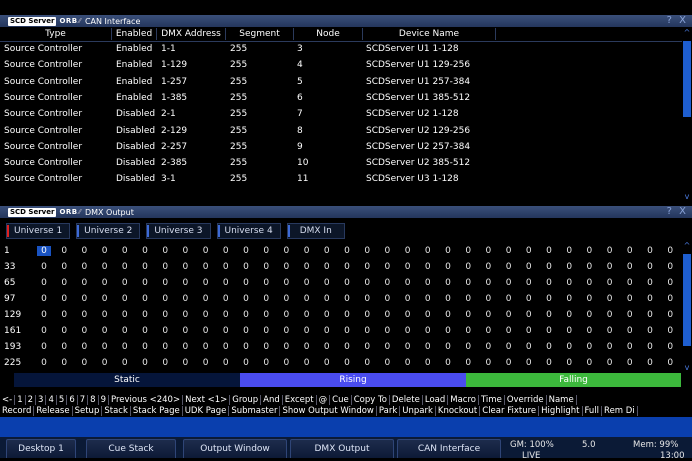 The width and height of the screenshot is (692, 461). What do you see at coordinates (620, 411) in the screenshot?
I see `command-key: Rem Di` at bounding box center [620, 411].